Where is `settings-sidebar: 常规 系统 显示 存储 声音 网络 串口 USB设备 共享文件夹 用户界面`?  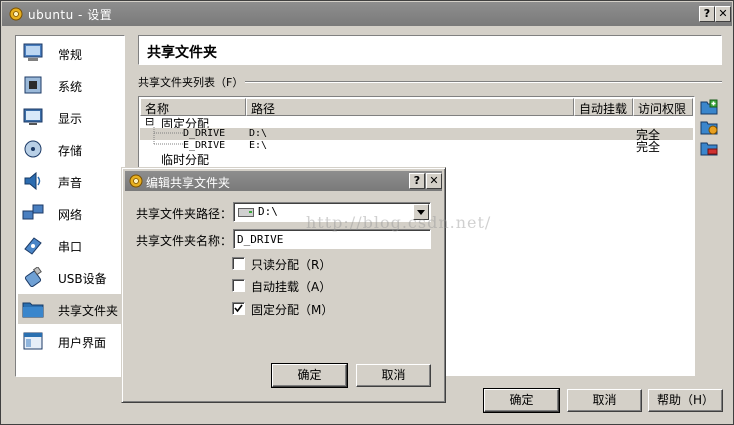 settings-sidebar: 常规 系统 显示 存储 声音 网络 串口 USB设备 共享文件夹 用户界面 is located at coordinates (70, 206).